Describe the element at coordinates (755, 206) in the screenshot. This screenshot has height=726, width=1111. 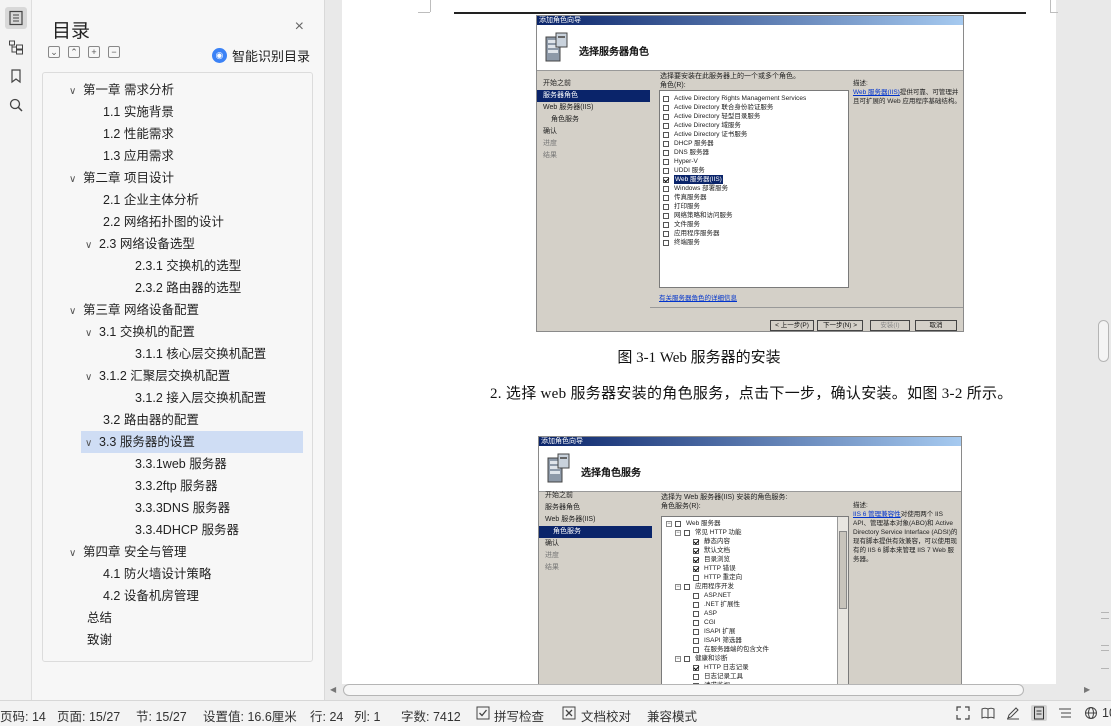
I see `role-item: 打印服务` at that location.